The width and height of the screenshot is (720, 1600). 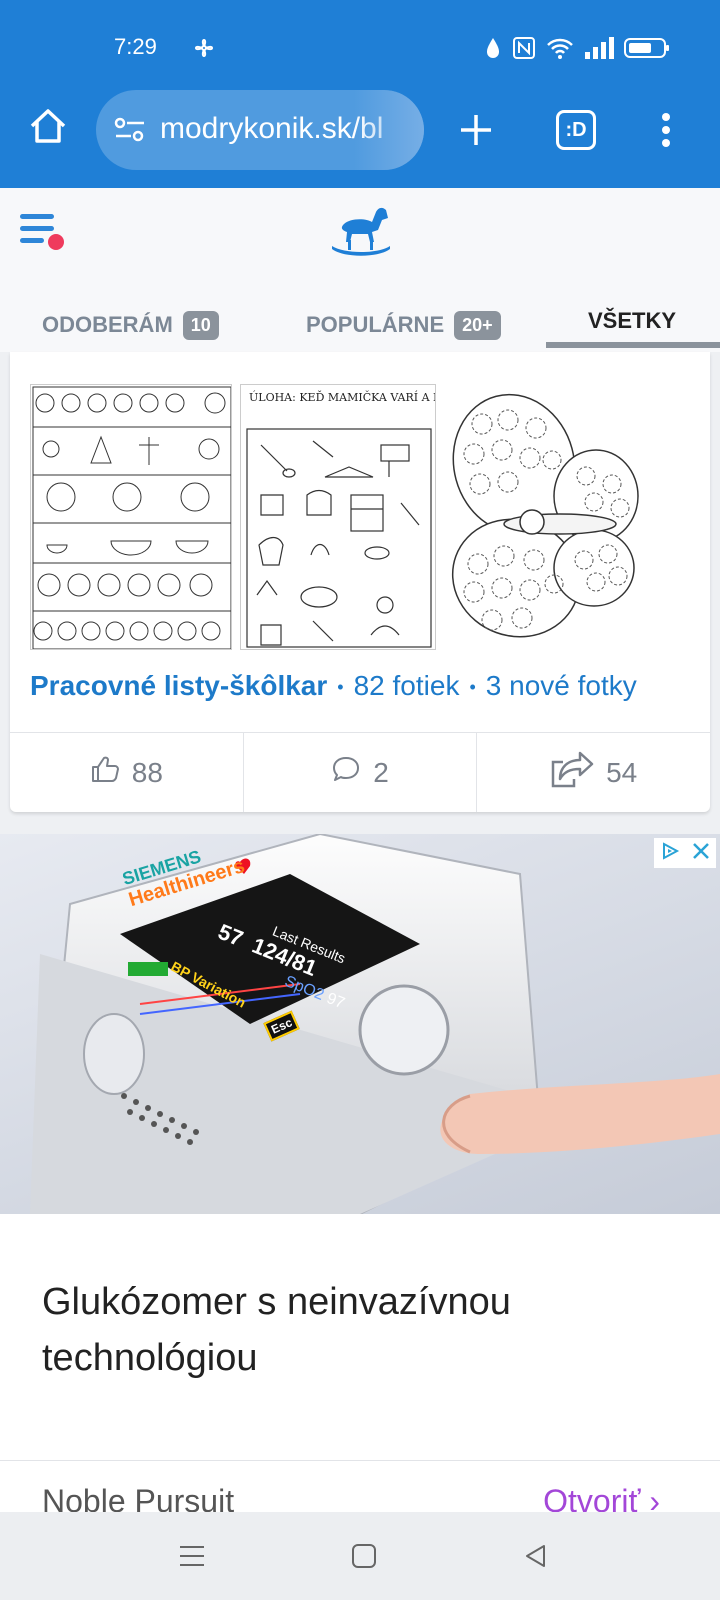 I want to click on notification-dot, so click(x=56, y=242).